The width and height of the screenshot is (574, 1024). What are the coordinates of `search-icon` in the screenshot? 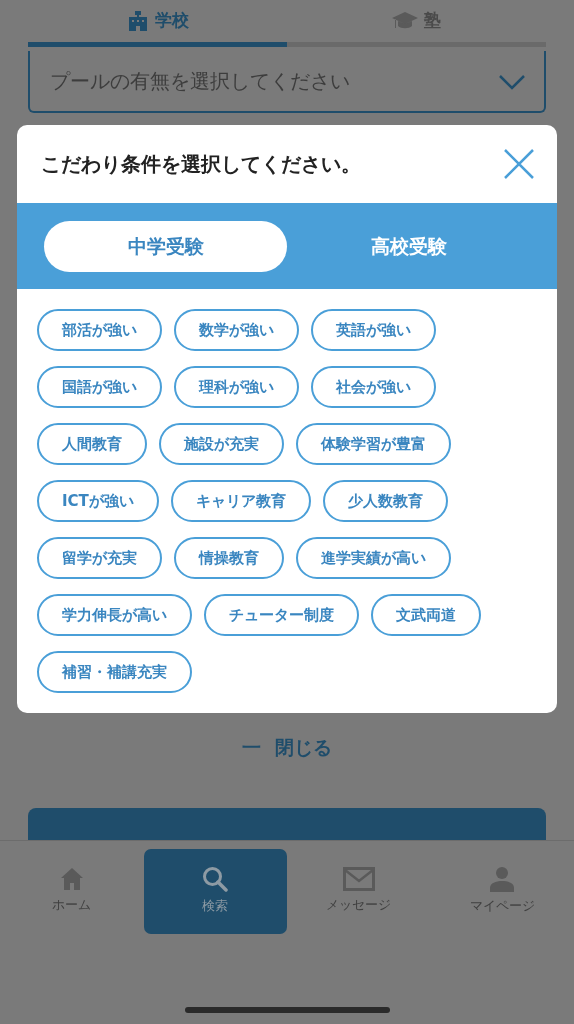 It's located at (215, 879).